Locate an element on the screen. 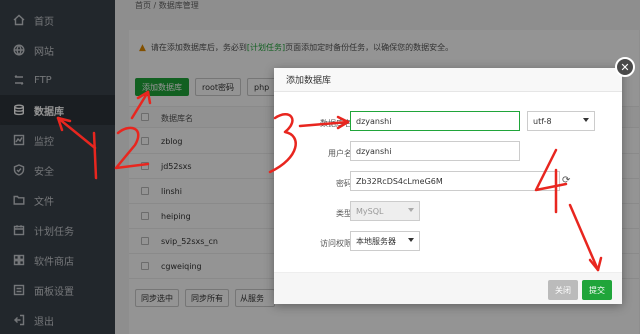 The height and width of the screenshot is (334, 640). dialog-title: 添加数据库 is located at coordinates (448, 80).